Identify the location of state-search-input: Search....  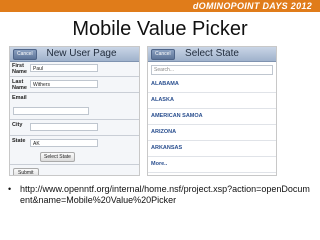
(212, 70).